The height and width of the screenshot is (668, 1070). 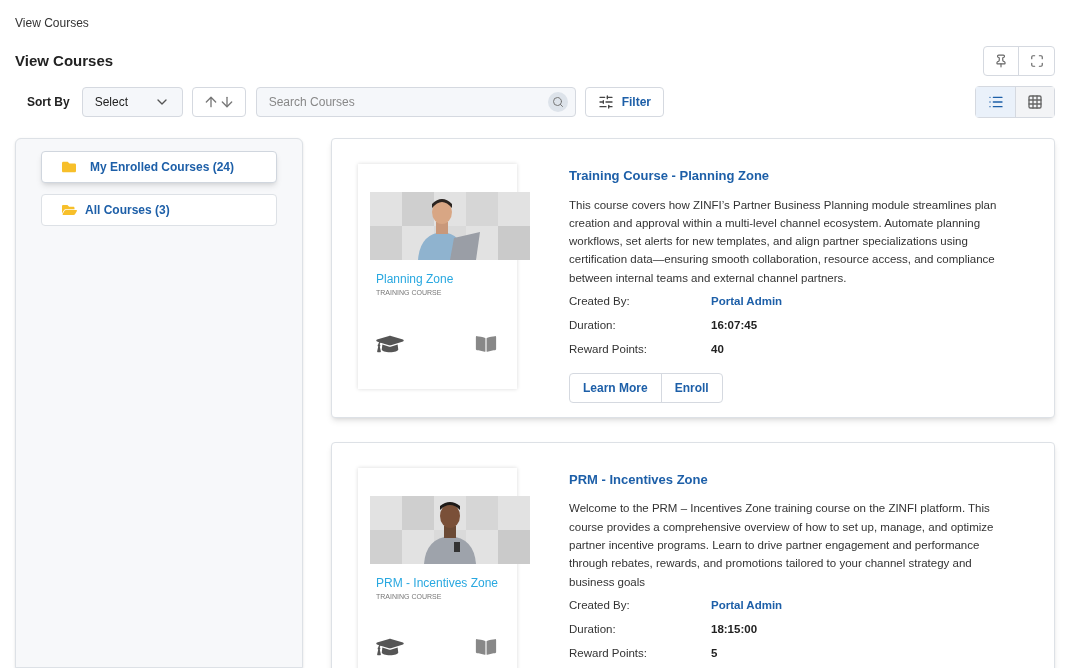 I want to click on page-title: View Courses, so click(x=64, y=60).